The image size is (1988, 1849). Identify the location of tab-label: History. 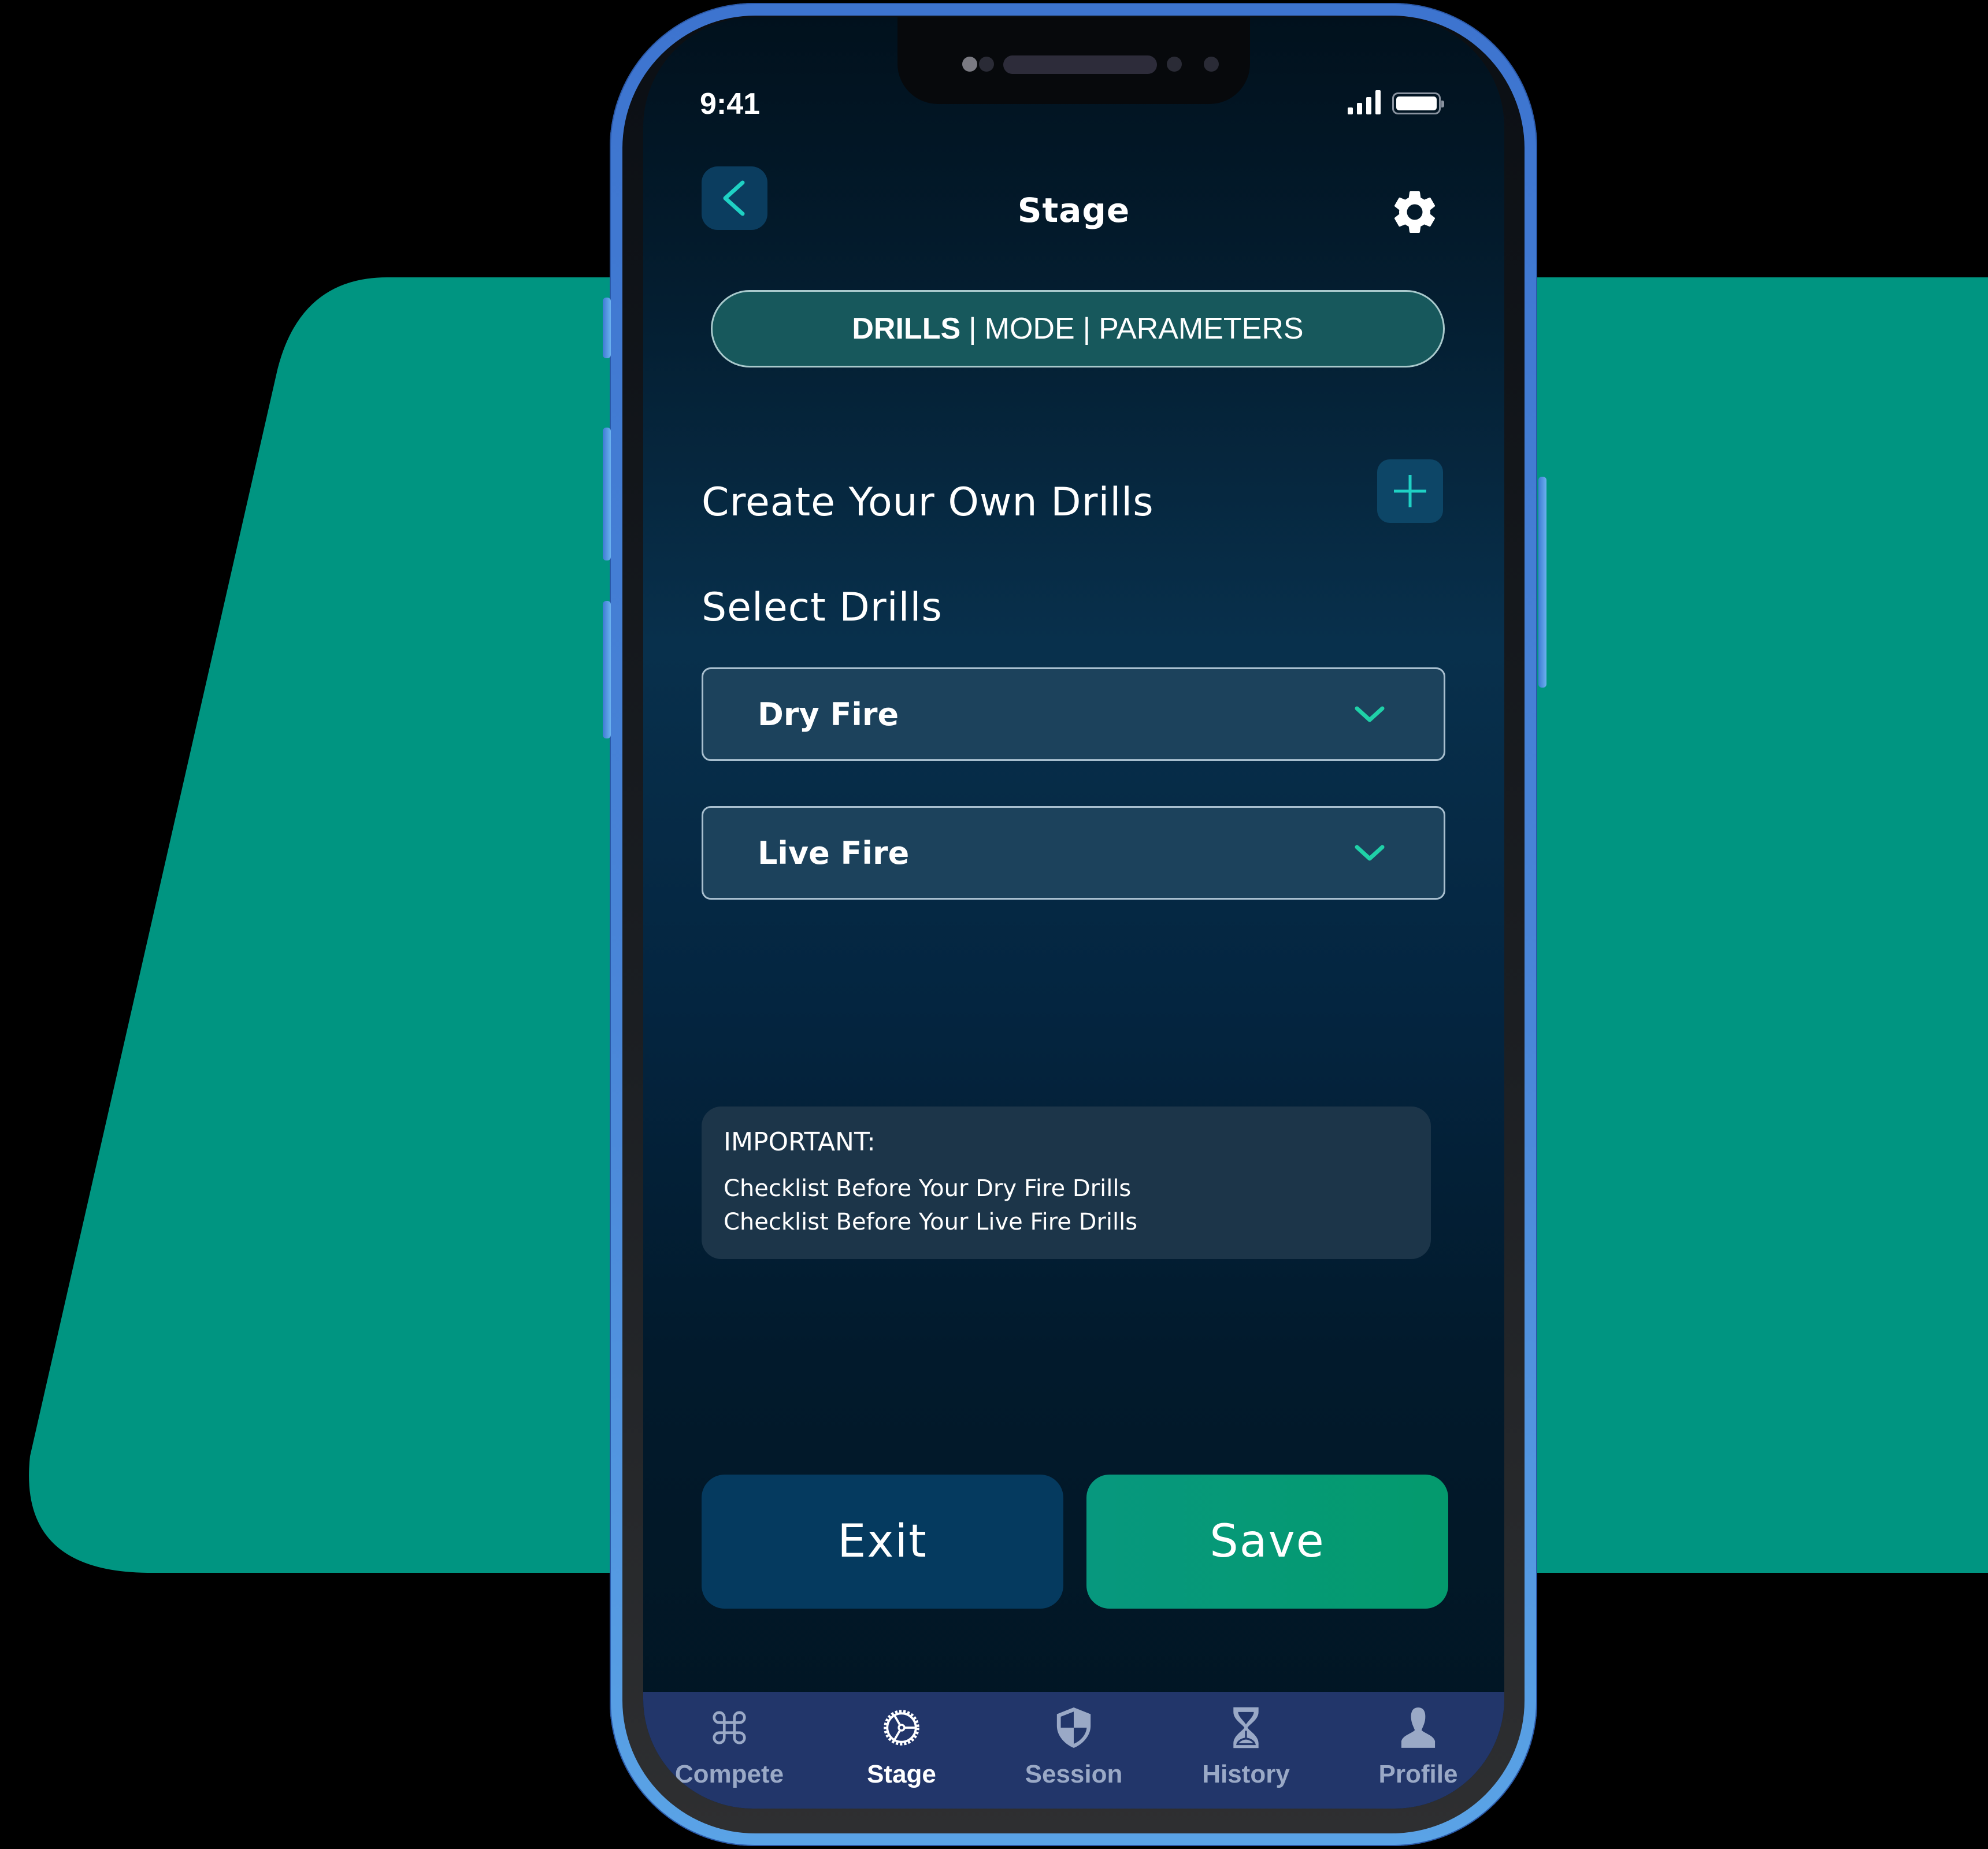
(1246, 1774).